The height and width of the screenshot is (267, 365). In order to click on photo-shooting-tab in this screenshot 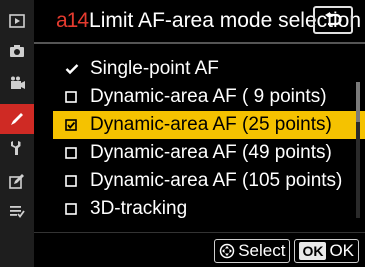, I will do `click(17, 51)`.